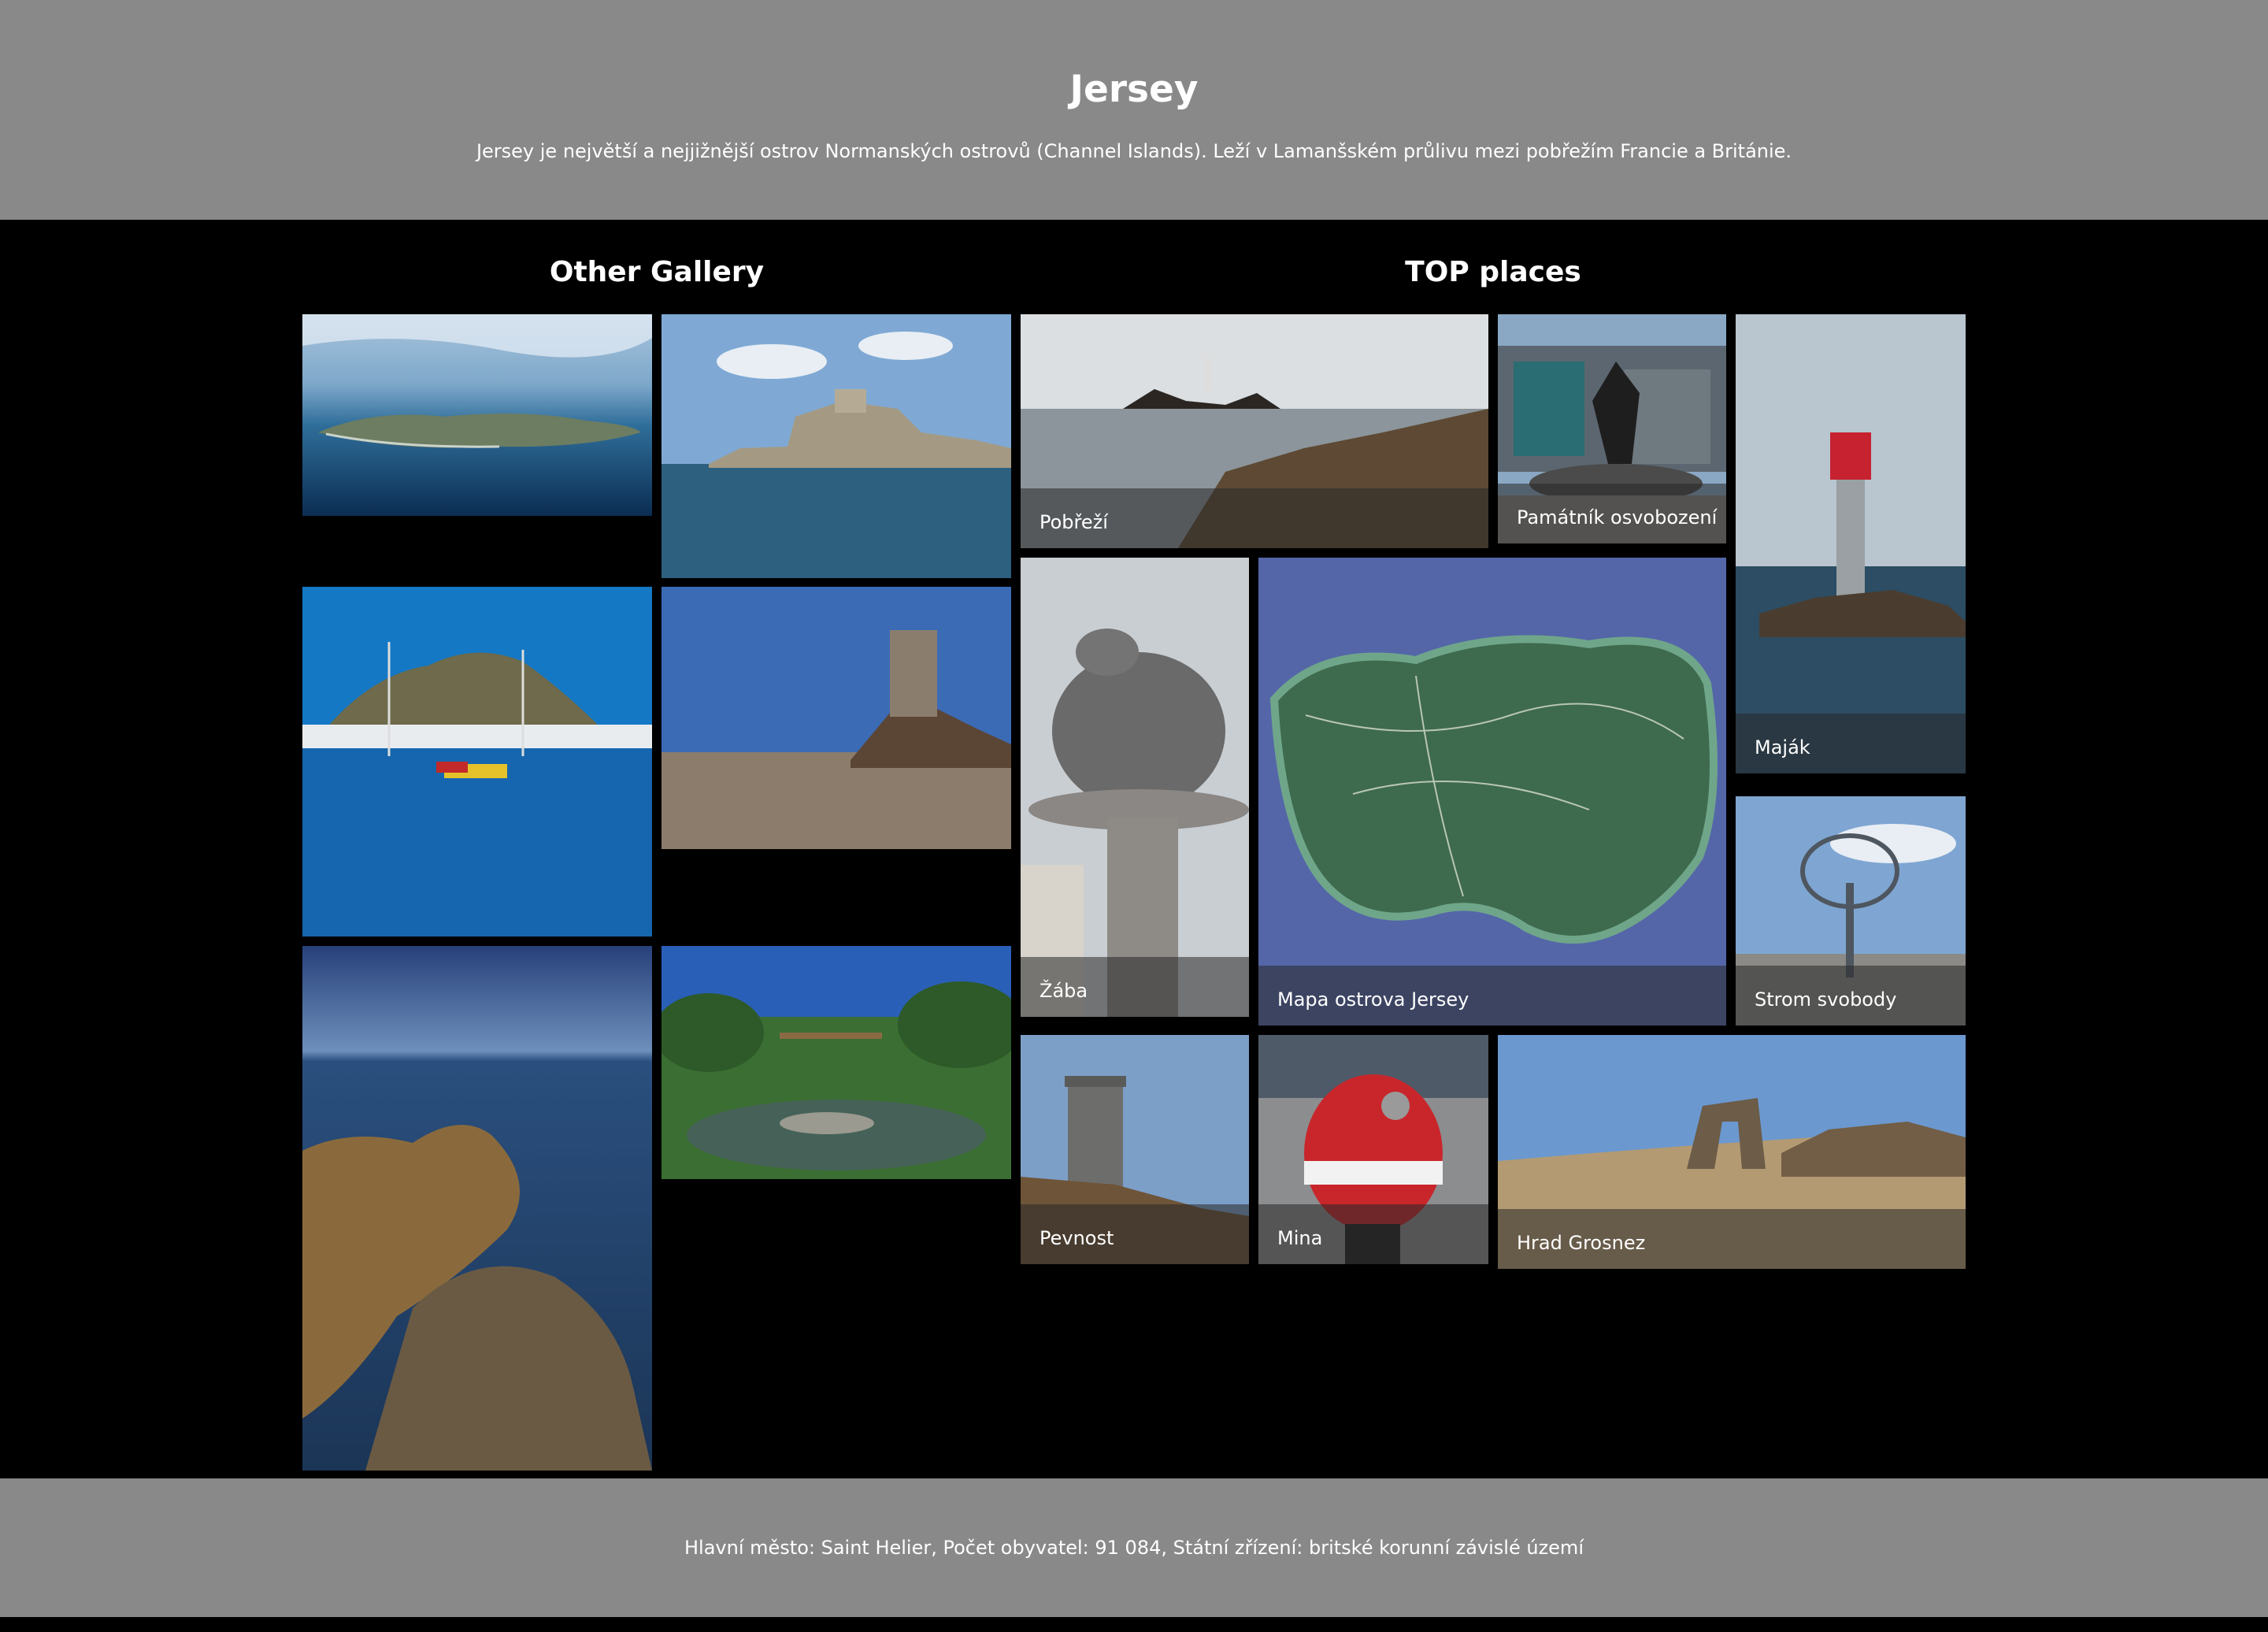 The image size is (2268, 1632). I want to click on caption-overlay: Žába, so click(1135, 987).